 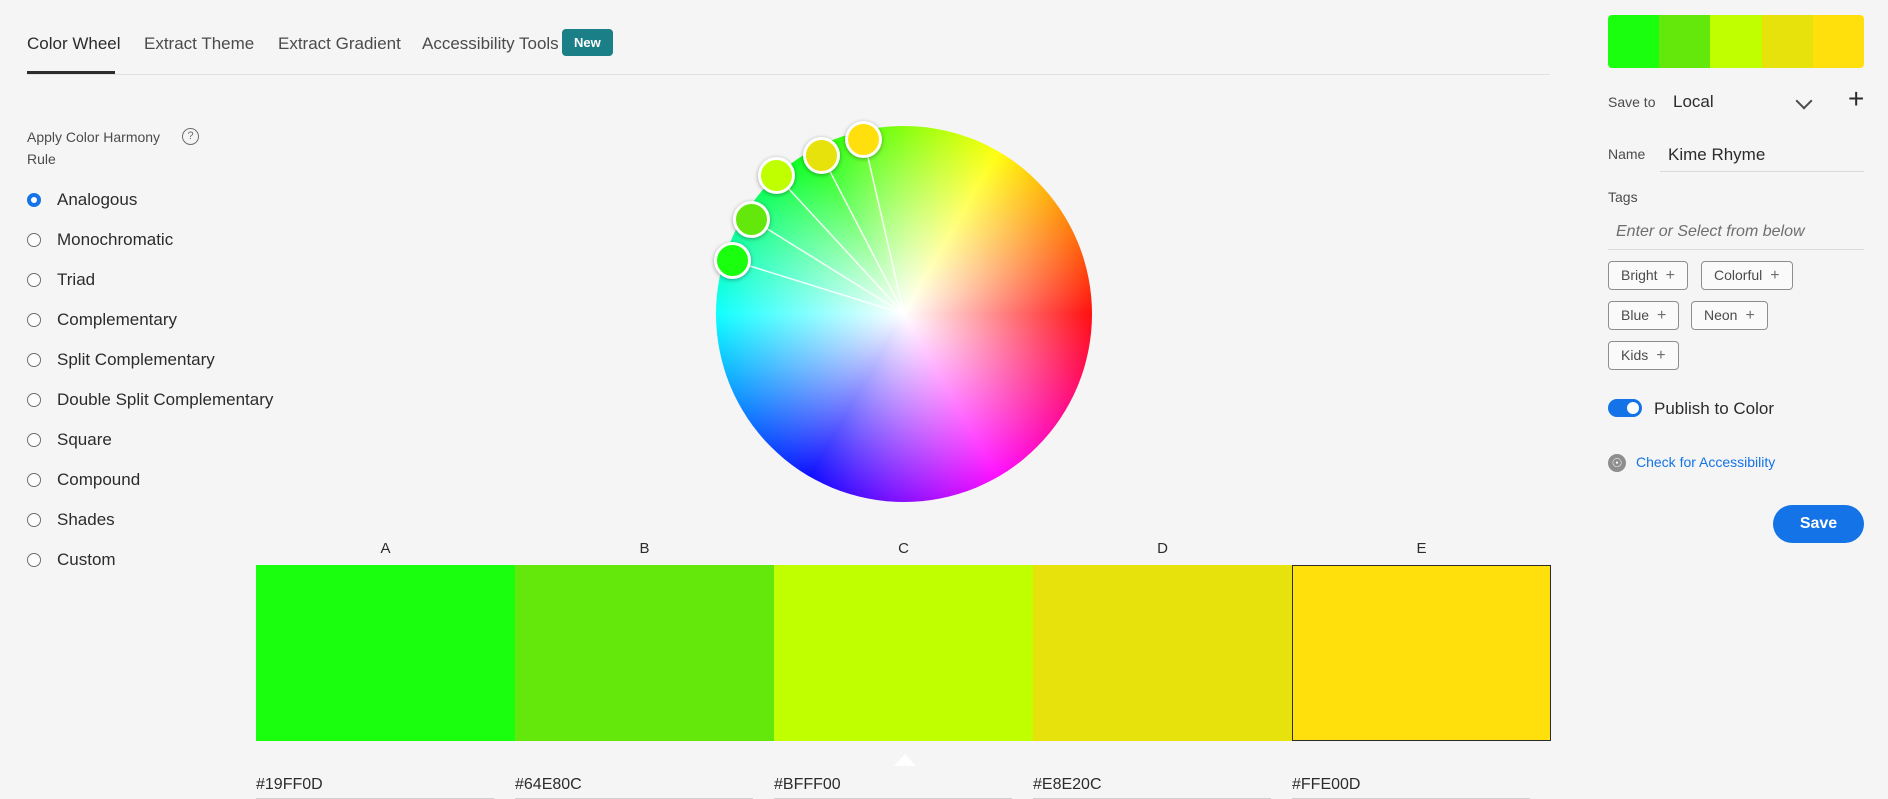 What do you see at coordinates (199, 44) in the screenshot?
I see `tab-extract-theme: Extract Theme` at bounding box center [199, 44].